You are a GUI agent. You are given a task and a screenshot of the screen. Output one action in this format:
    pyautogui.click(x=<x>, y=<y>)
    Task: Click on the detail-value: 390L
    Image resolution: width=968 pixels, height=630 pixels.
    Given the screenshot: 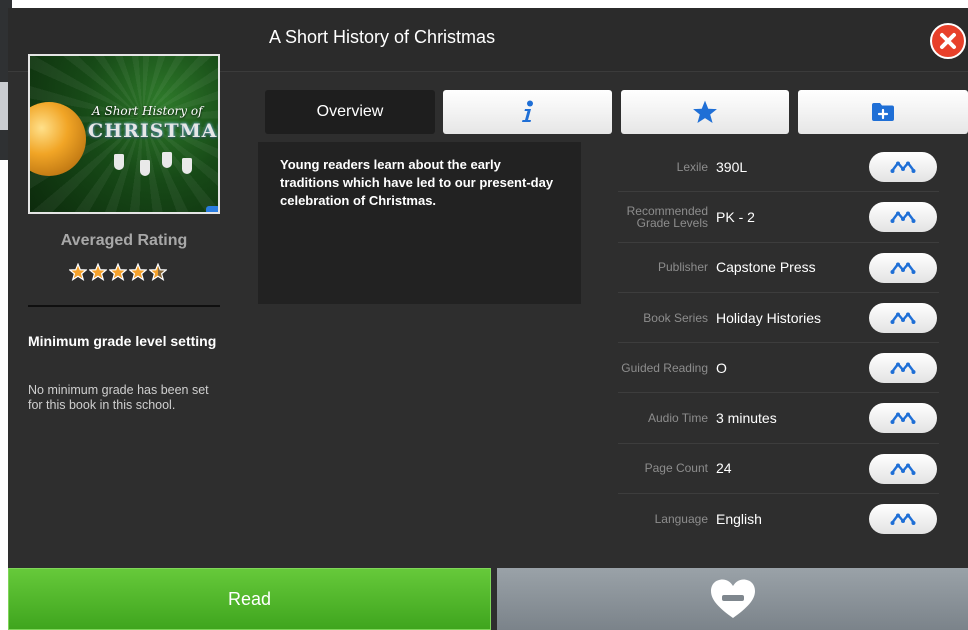 What is the action you would take?
    pyautogui.click(x=732, y=166)
    